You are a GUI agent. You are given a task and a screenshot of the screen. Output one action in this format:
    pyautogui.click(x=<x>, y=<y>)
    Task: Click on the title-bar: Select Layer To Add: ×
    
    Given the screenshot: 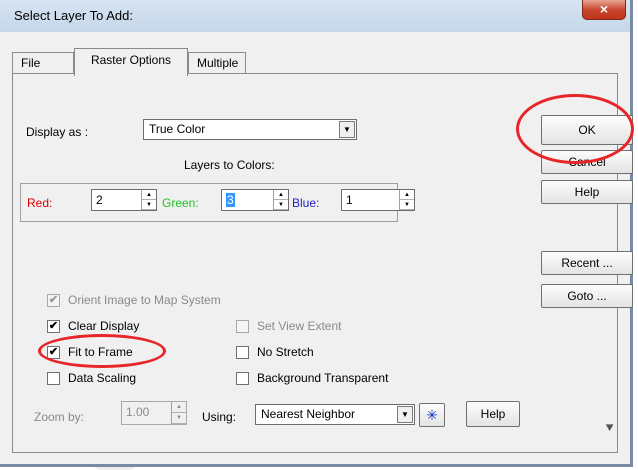 What is the action you would take?
    pyautogui.click(x=315, y=16)
    